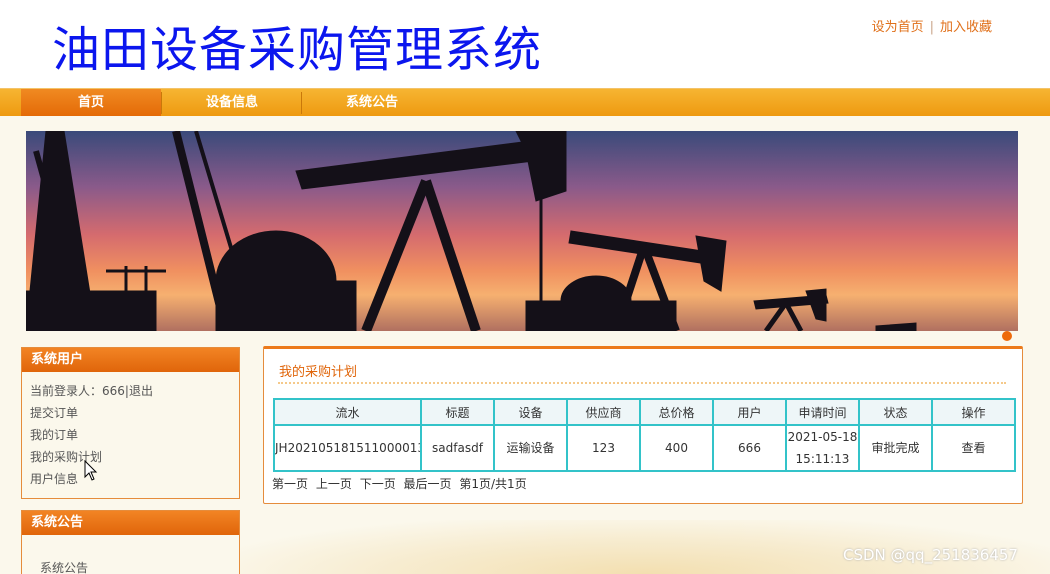 The image size is (1050, 574). Describe the element at coordinates (676, 448) in the screenshot. I see `cell-total-price: 400` at that location.